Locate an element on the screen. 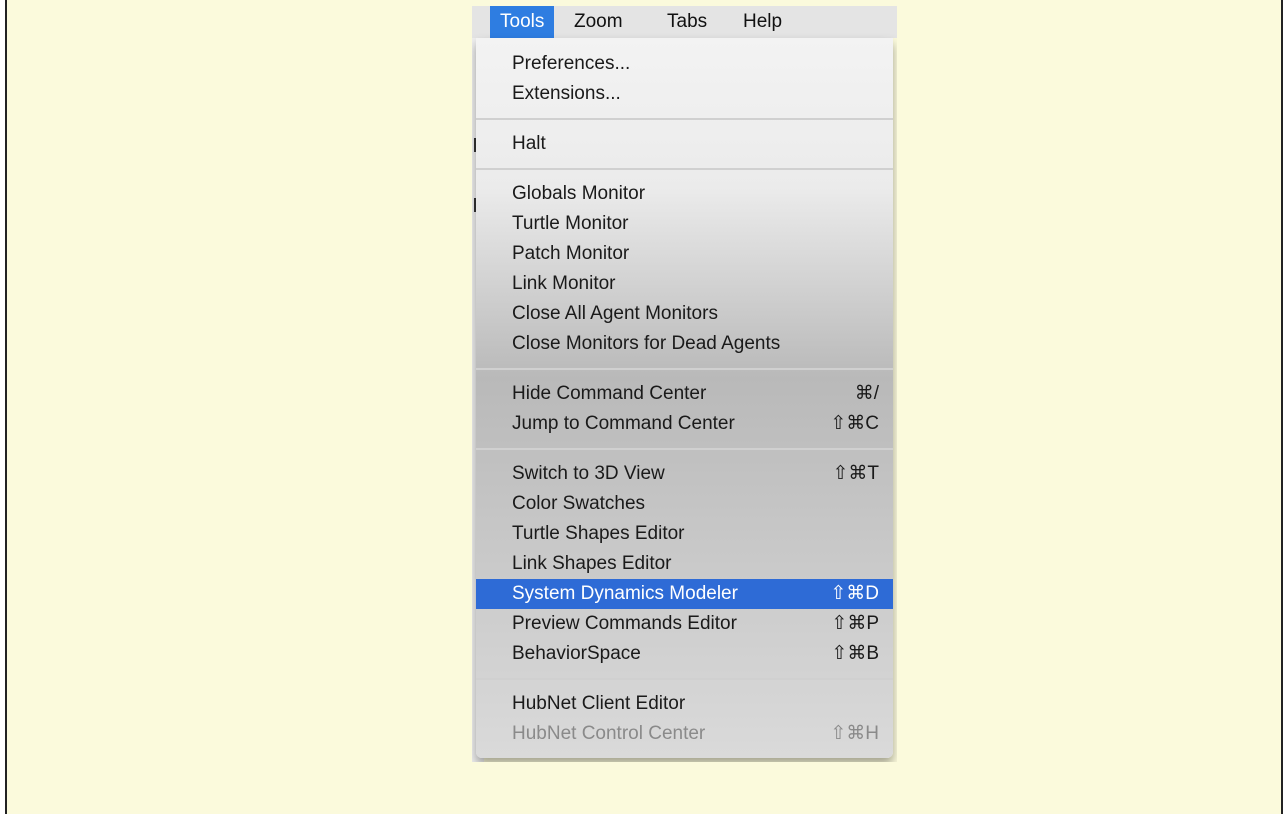 This screenshot has height=814, width=1286. menu-item-link-monitor: Link Monitor is located at coordinates (684, 284).